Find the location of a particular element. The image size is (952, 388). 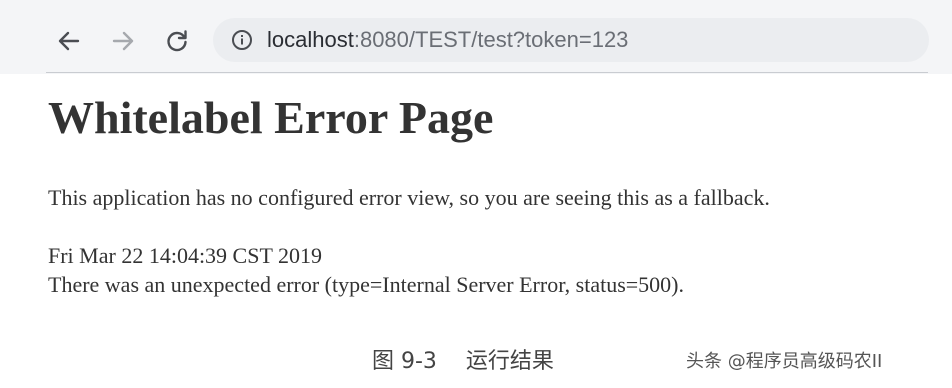

url-text: localhost:8080/TEST/test?token=123 is located at coordinates (447, 40).